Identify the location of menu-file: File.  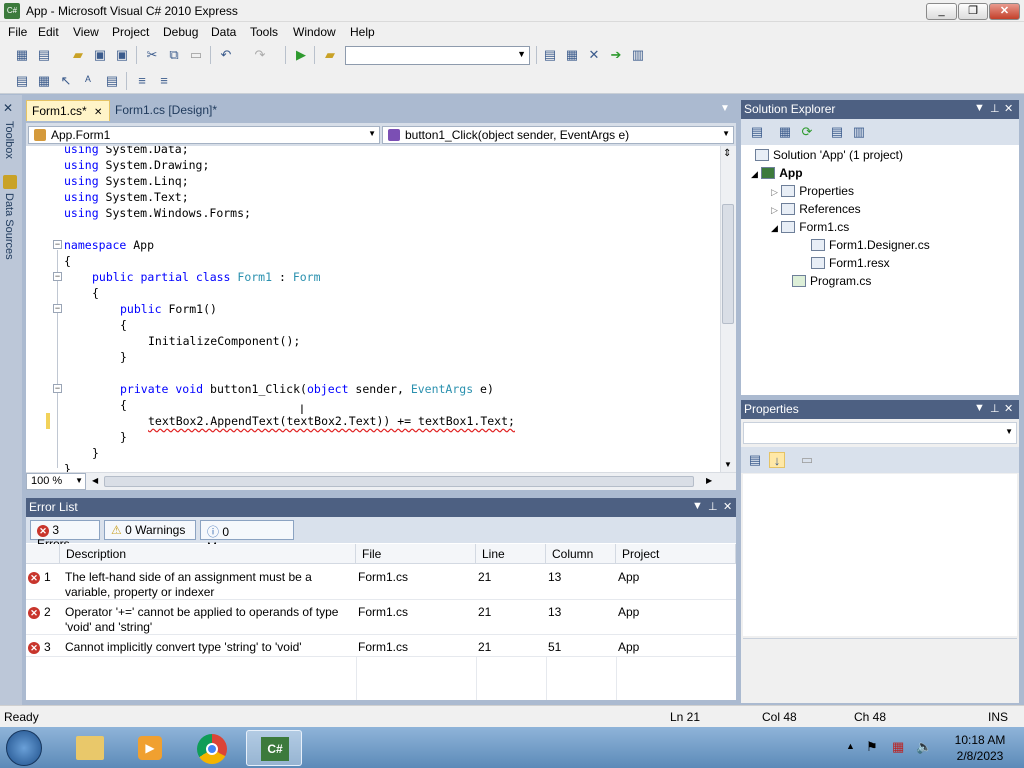
(17, 32).